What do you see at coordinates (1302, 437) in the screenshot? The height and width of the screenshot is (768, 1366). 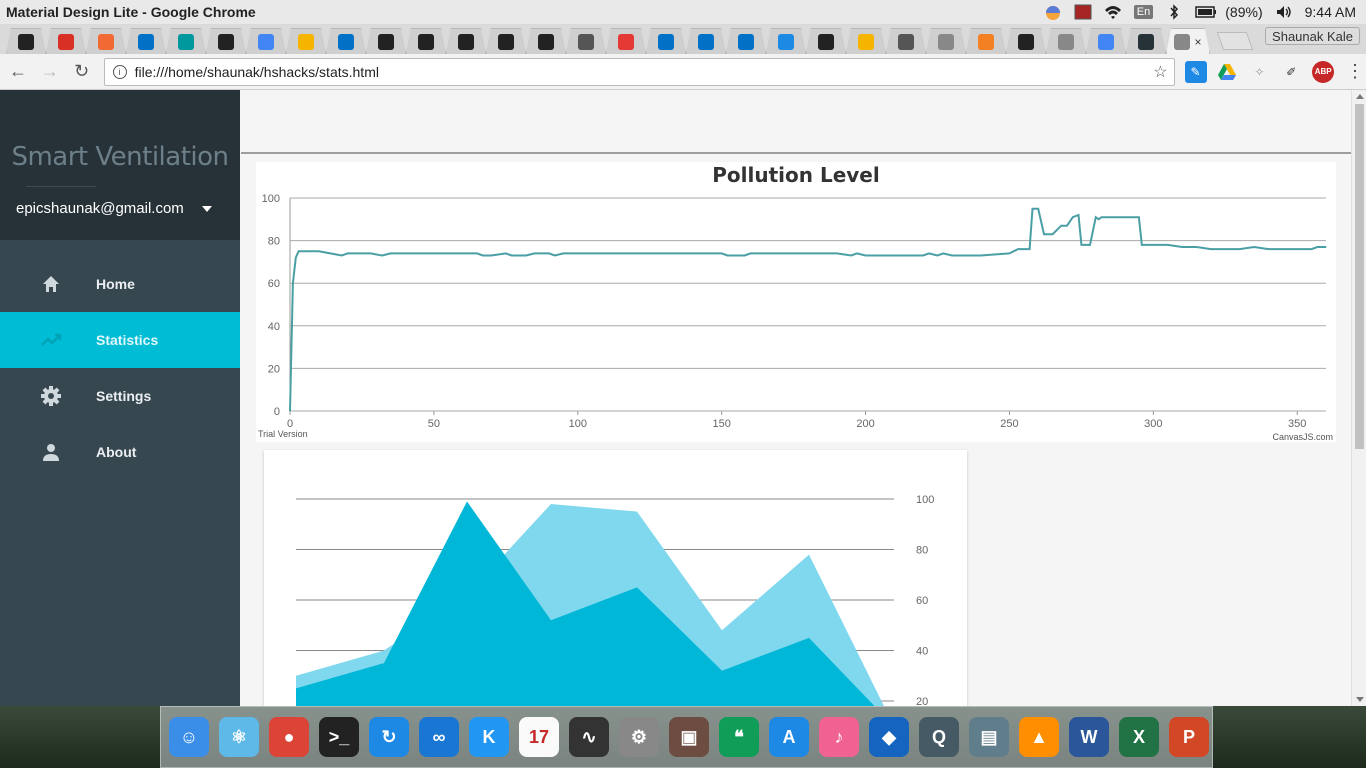 I see `canvasjs-credit: CanvasJS.com` at bounding box center [1302, 437].